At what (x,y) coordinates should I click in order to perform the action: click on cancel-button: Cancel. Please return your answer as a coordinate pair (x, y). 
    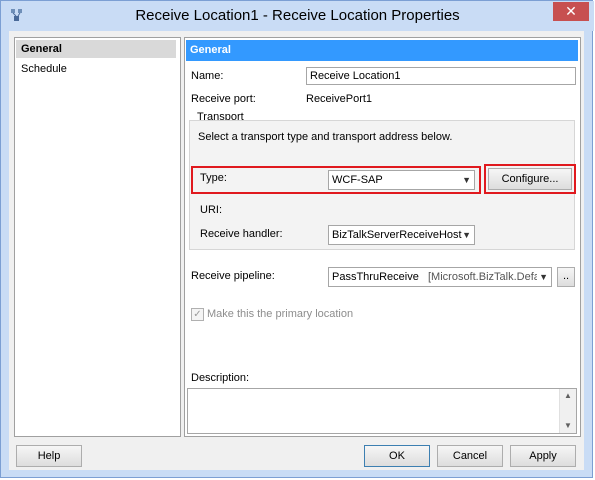
    Looking at the image, I should click on (470, 456).